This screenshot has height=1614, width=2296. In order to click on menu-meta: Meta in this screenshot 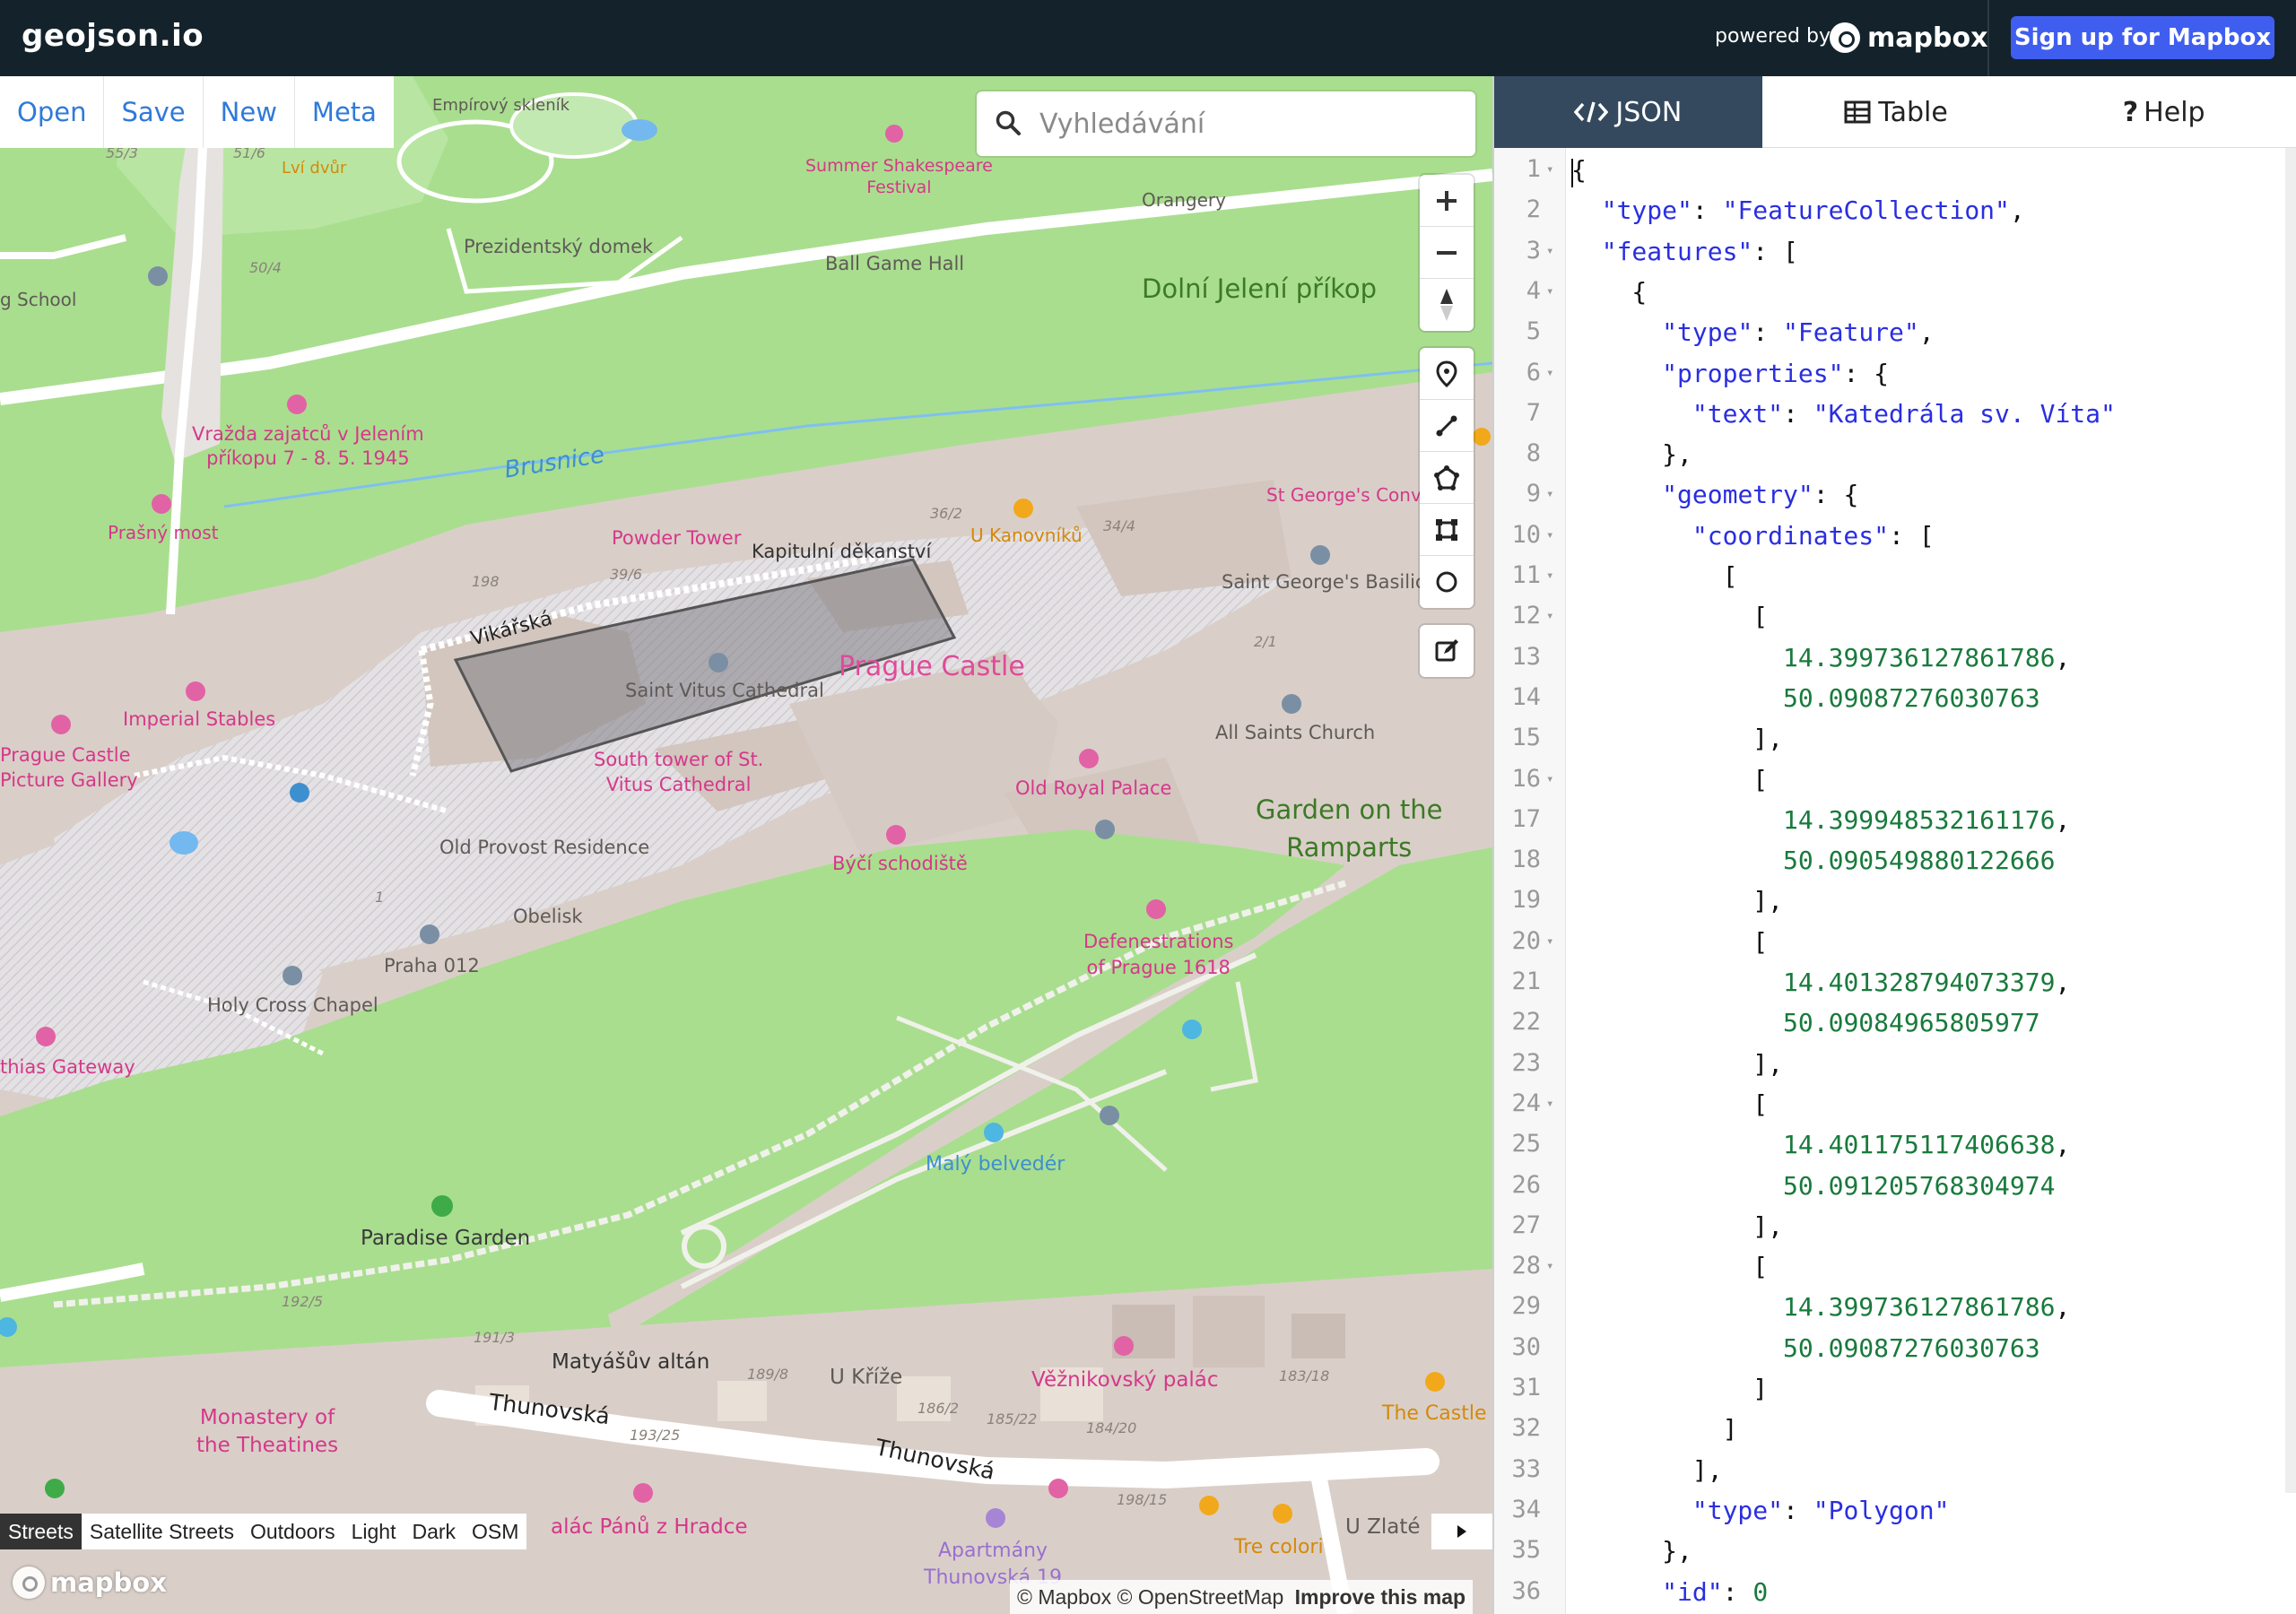, I will do `click(344, 112)`.